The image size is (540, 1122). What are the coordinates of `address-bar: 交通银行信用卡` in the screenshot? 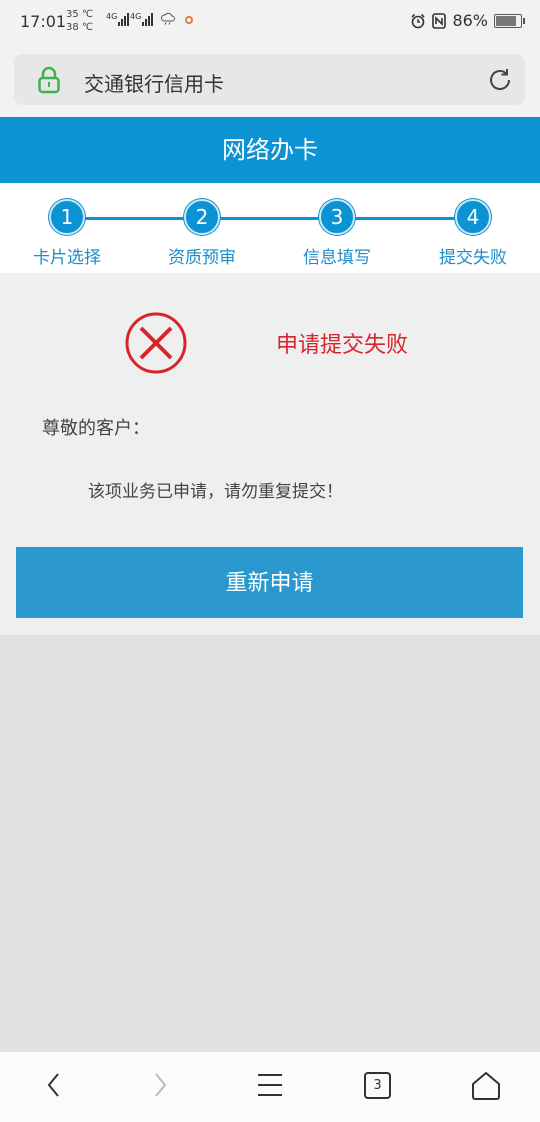 It's located at (269, 79).